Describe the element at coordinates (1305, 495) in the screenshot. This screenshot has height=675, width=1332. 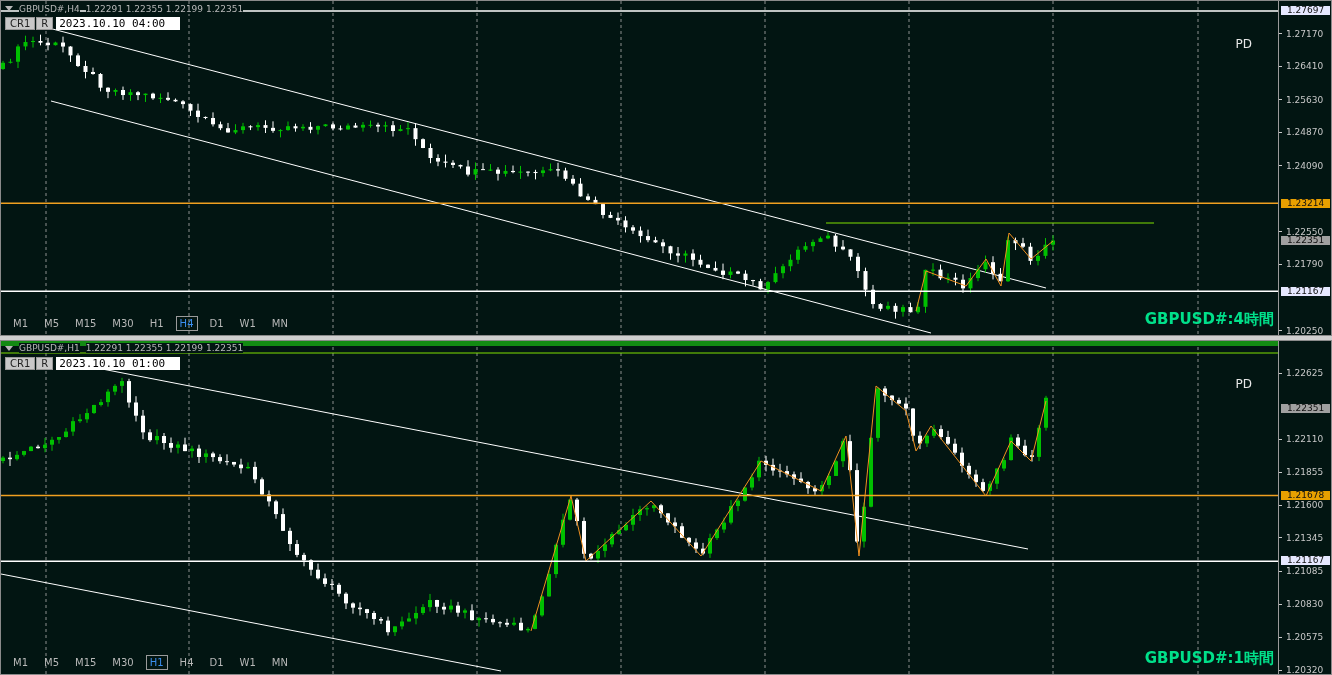
I see `price-label: 1.21678` at that location.